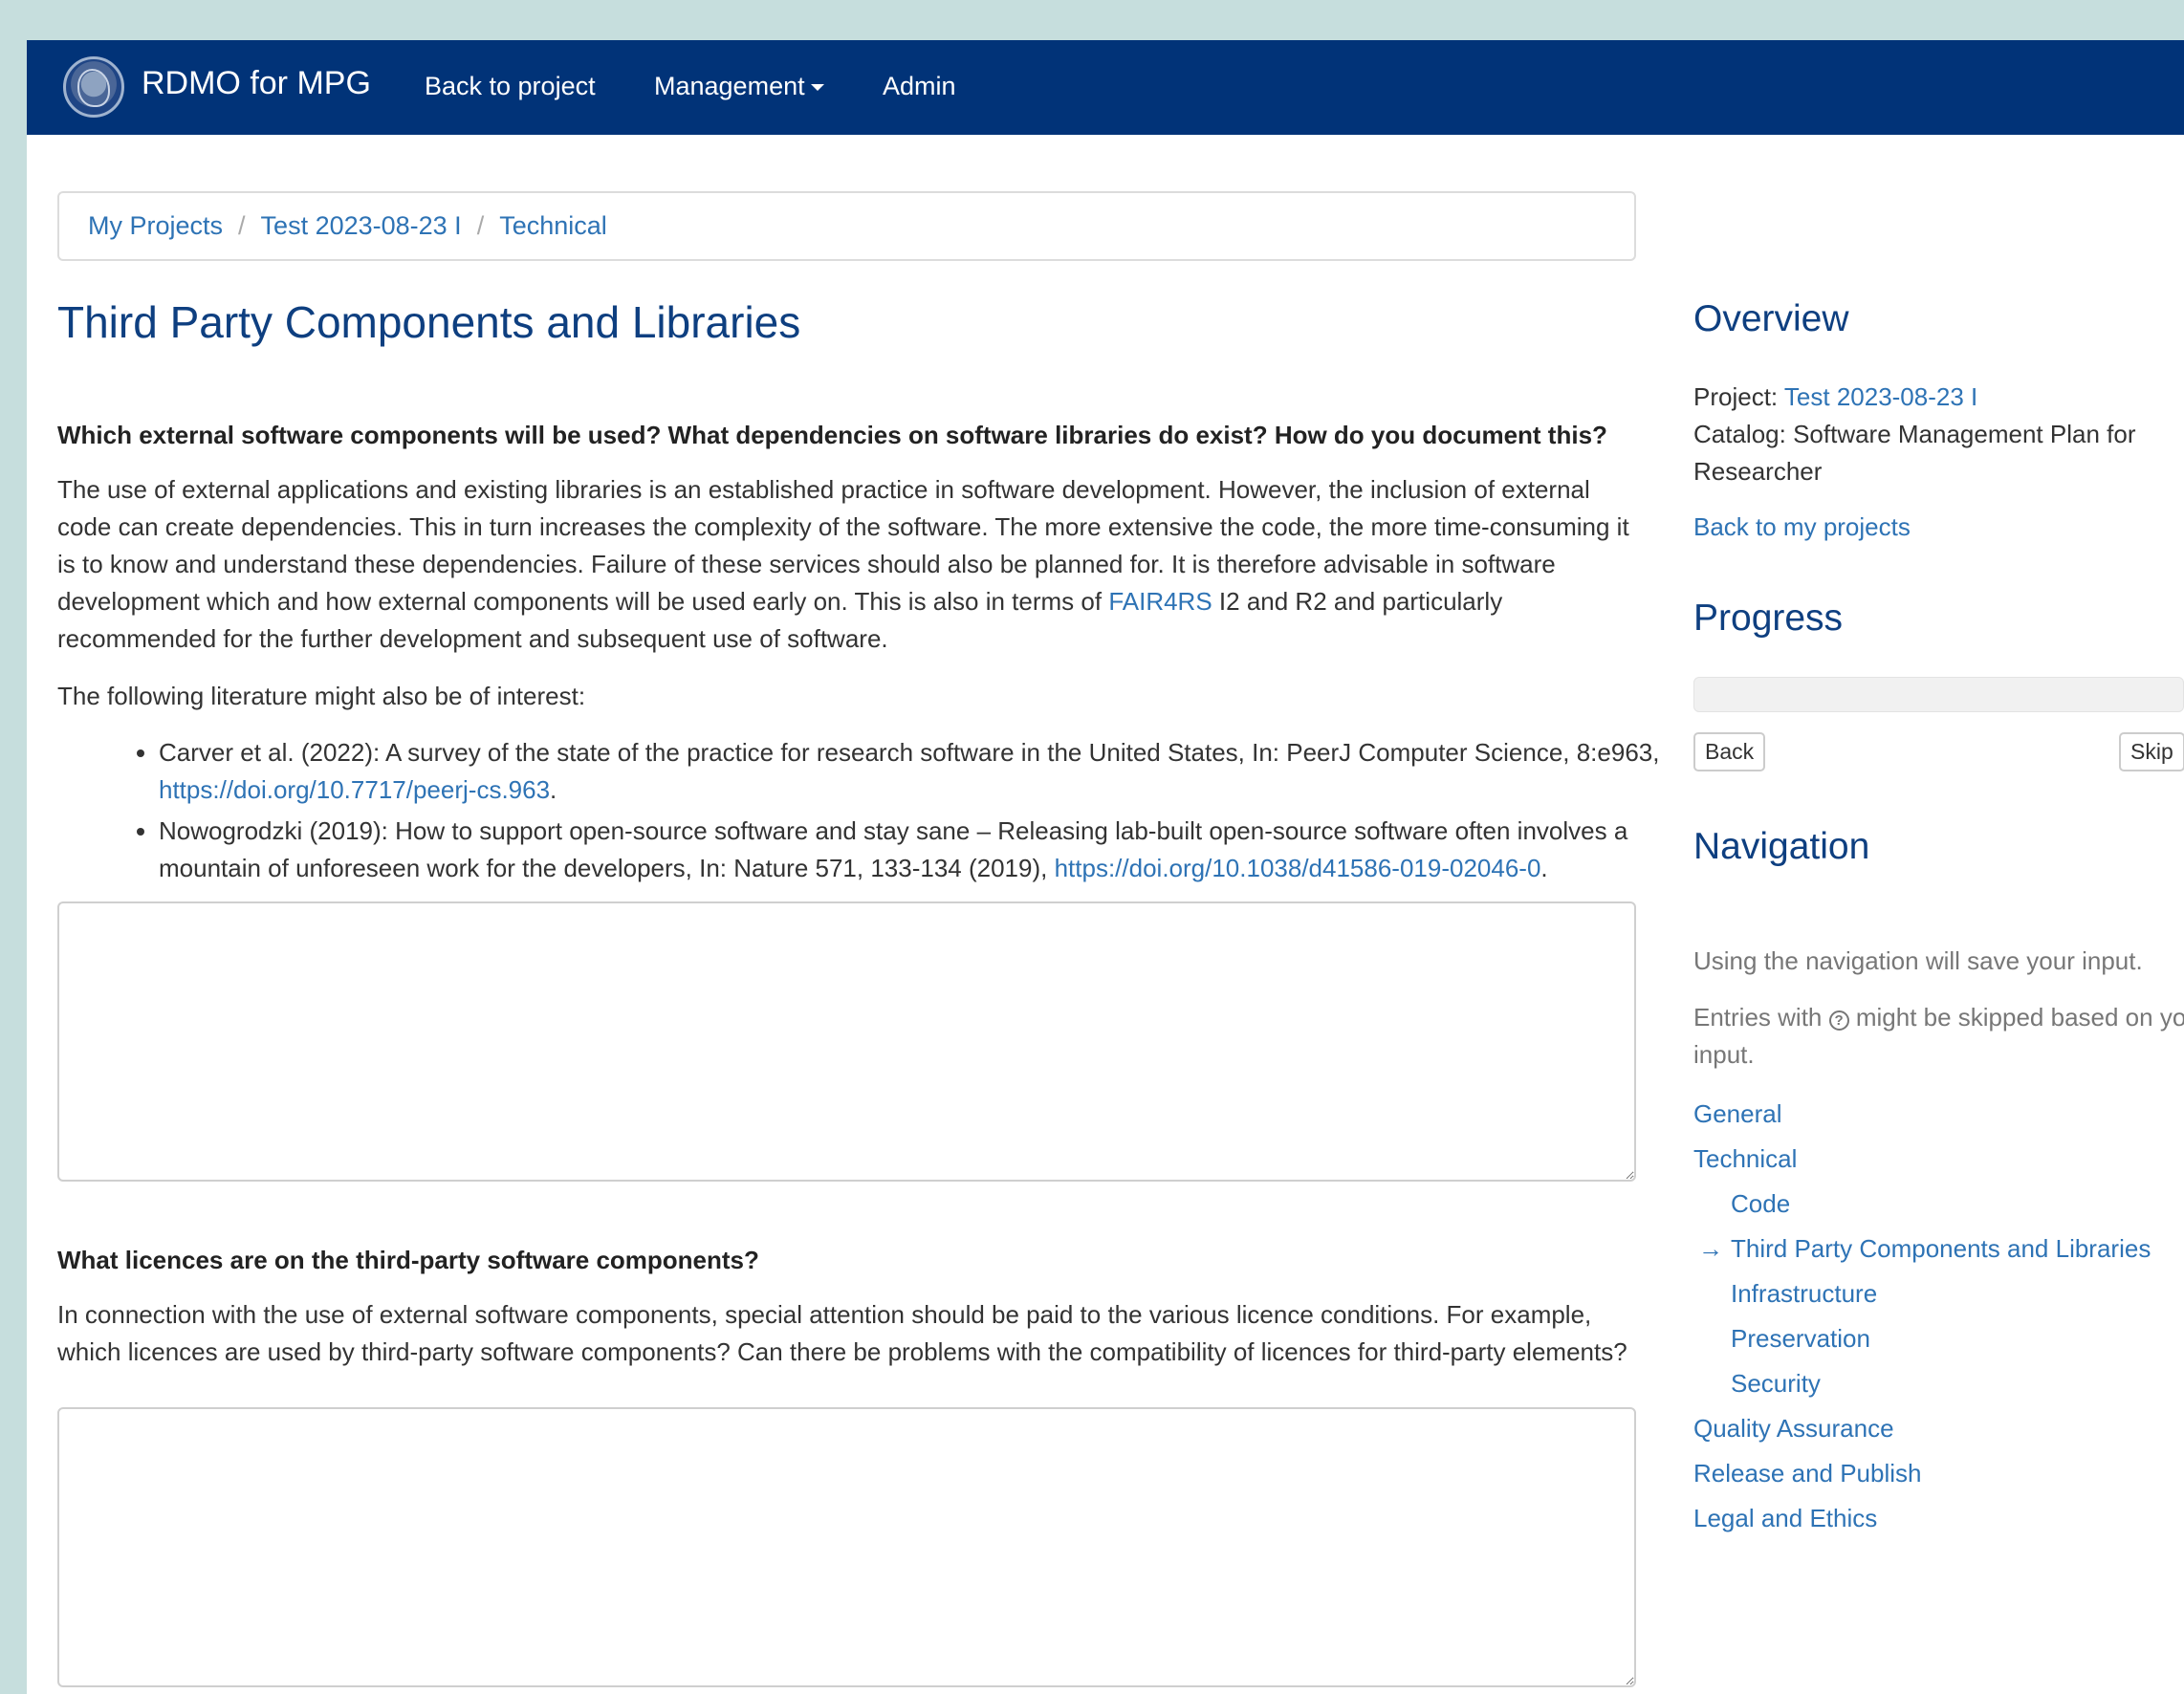 Image resolution: width=2184 pixels, height=1694 pixels. Describe the element at coordinates (1768, 618) in the screenshot. I see `progress-heading: Progress` at that location.